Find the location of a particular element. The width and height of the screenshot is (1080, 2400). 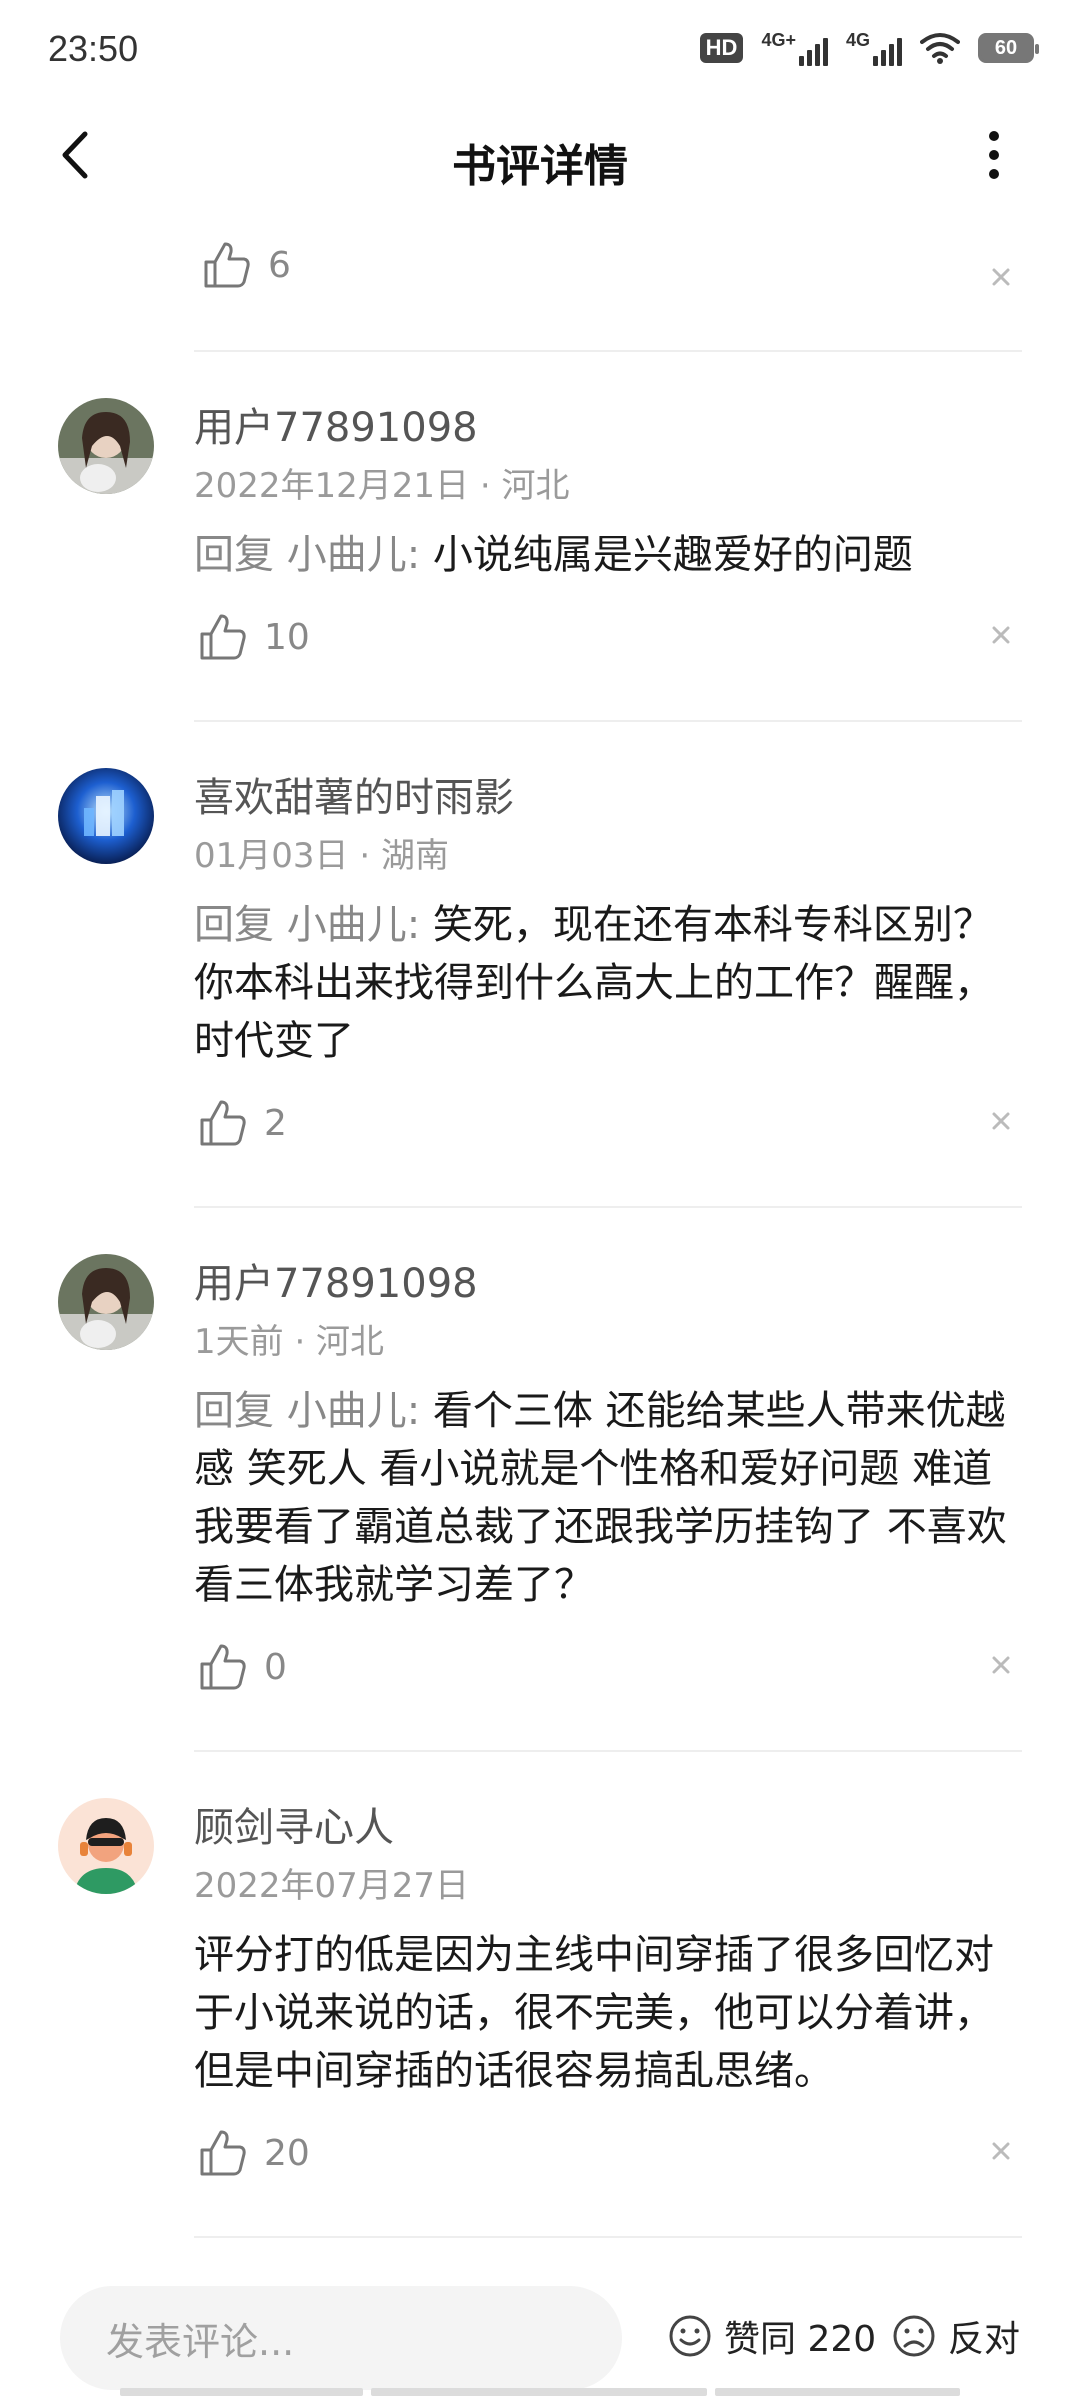

signal-4g-plus-icon: 4G+ is located at coordinates (794, 48).